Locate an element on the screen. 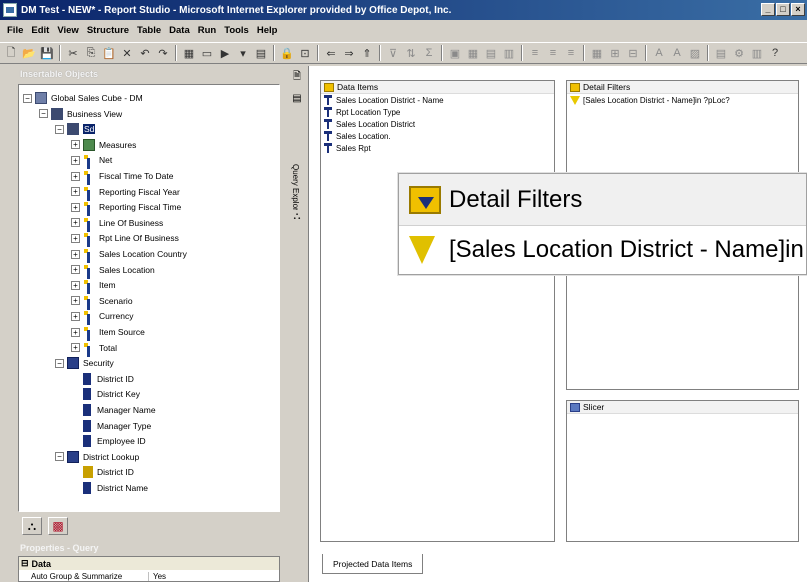 The width and height of the screenshot is (807, 582). tree-node: + Scenario is located at coordinates (102, 302).